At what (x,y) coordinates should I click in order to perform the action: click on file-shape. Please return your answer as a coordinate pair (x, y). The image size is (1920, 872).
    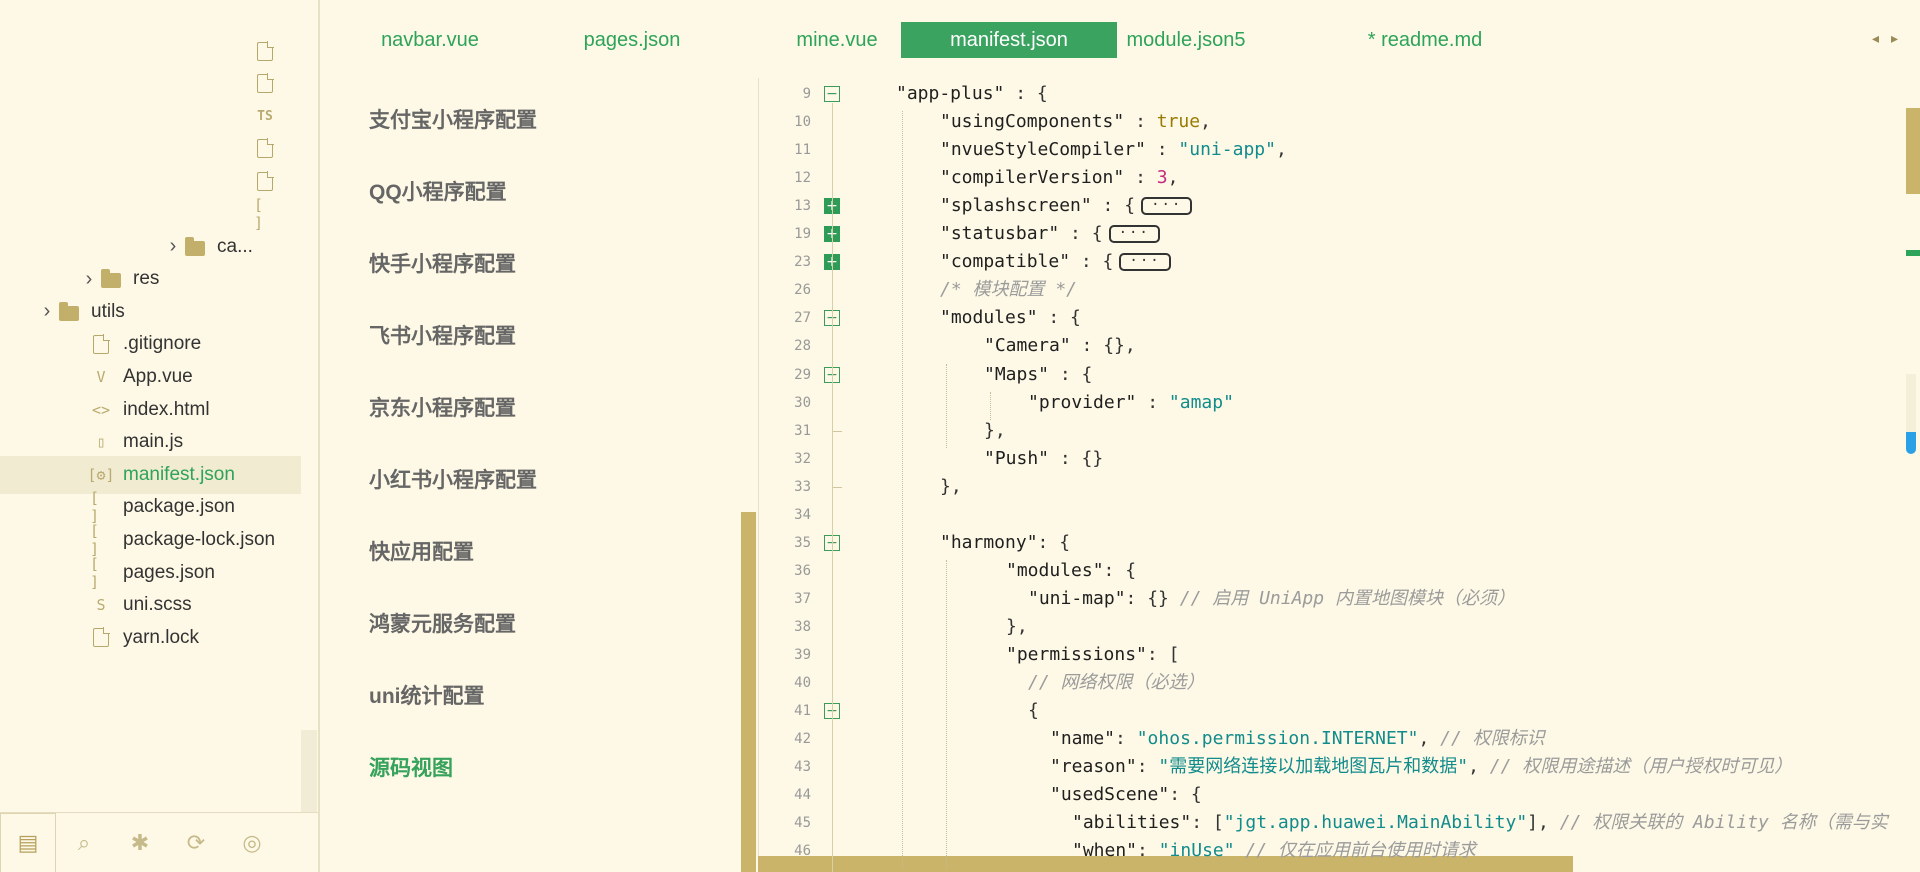
    Looking at the image, I should click on (101, 343).